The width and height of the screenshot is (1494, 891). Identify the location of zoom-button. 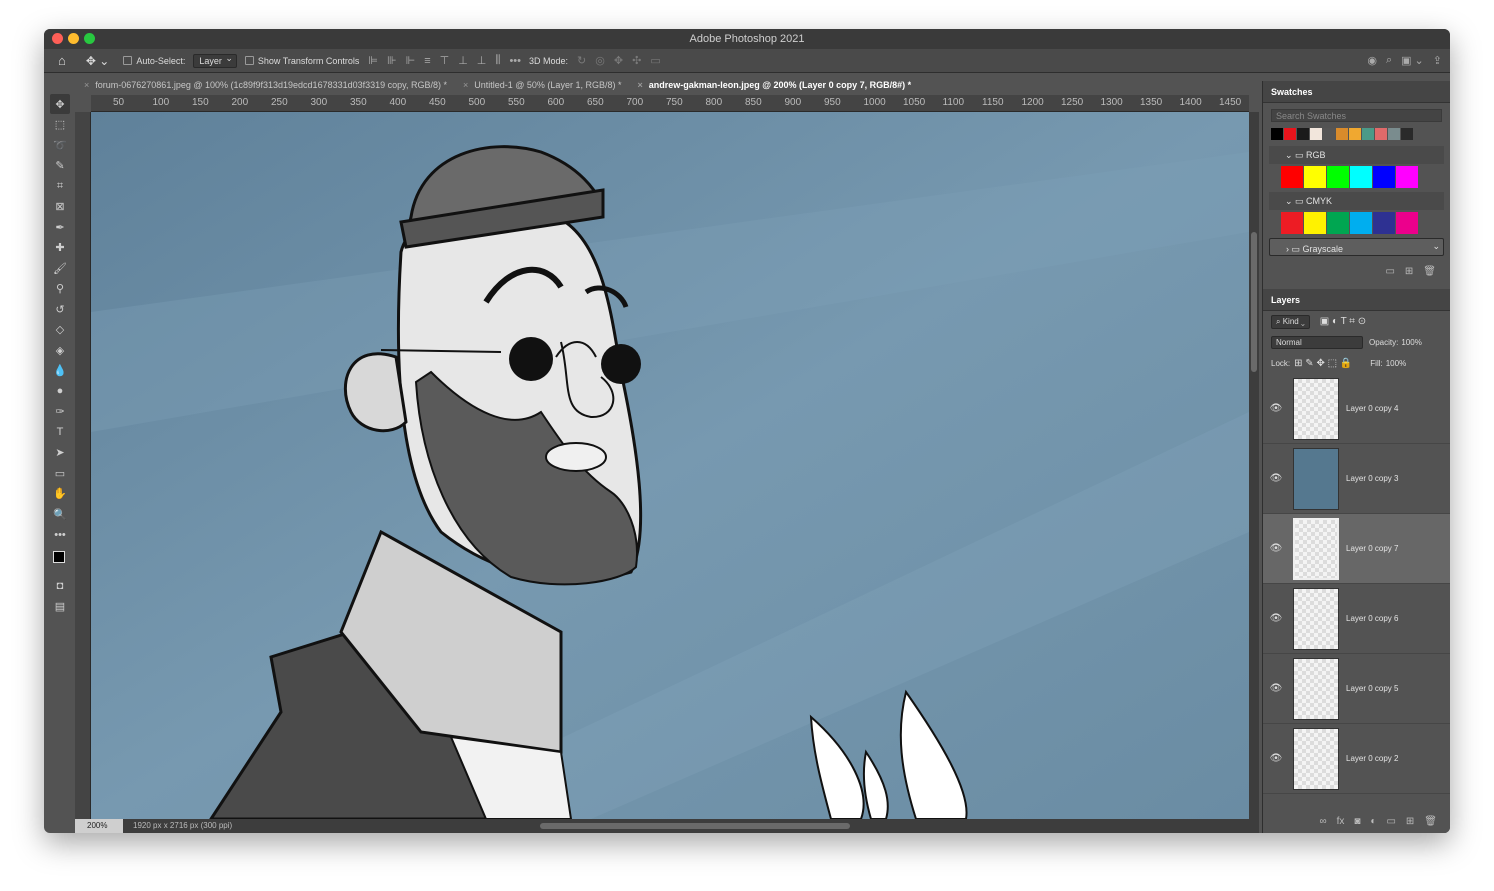
(89, 38).